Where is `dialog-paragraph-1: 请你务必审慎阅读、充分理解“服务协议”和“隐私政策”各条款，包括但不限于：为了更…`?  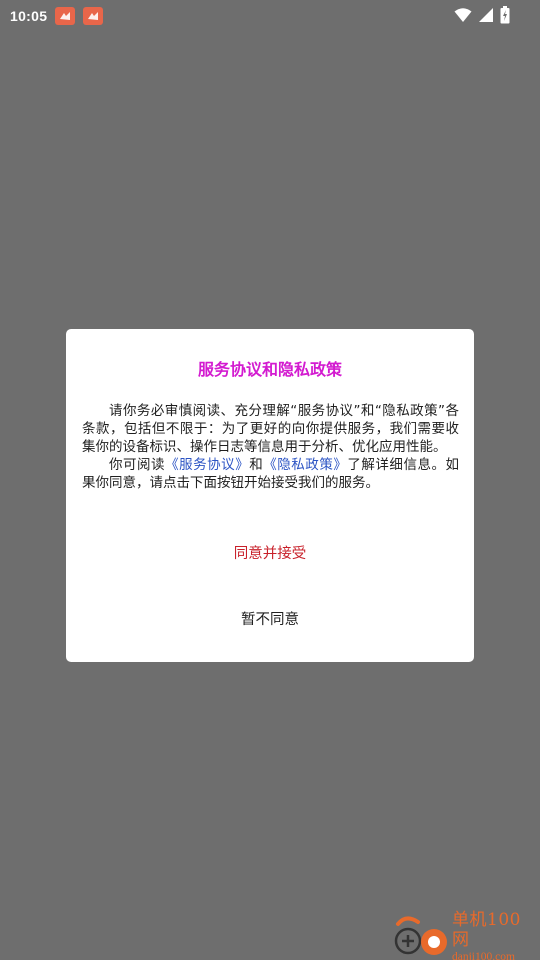
dialog-paragraph-1: 请你务必审慎阅读、充分理解“服务协议”和“隐私政策”各条款，包括但不限于：为了更… is located at coordinates (270, 429).